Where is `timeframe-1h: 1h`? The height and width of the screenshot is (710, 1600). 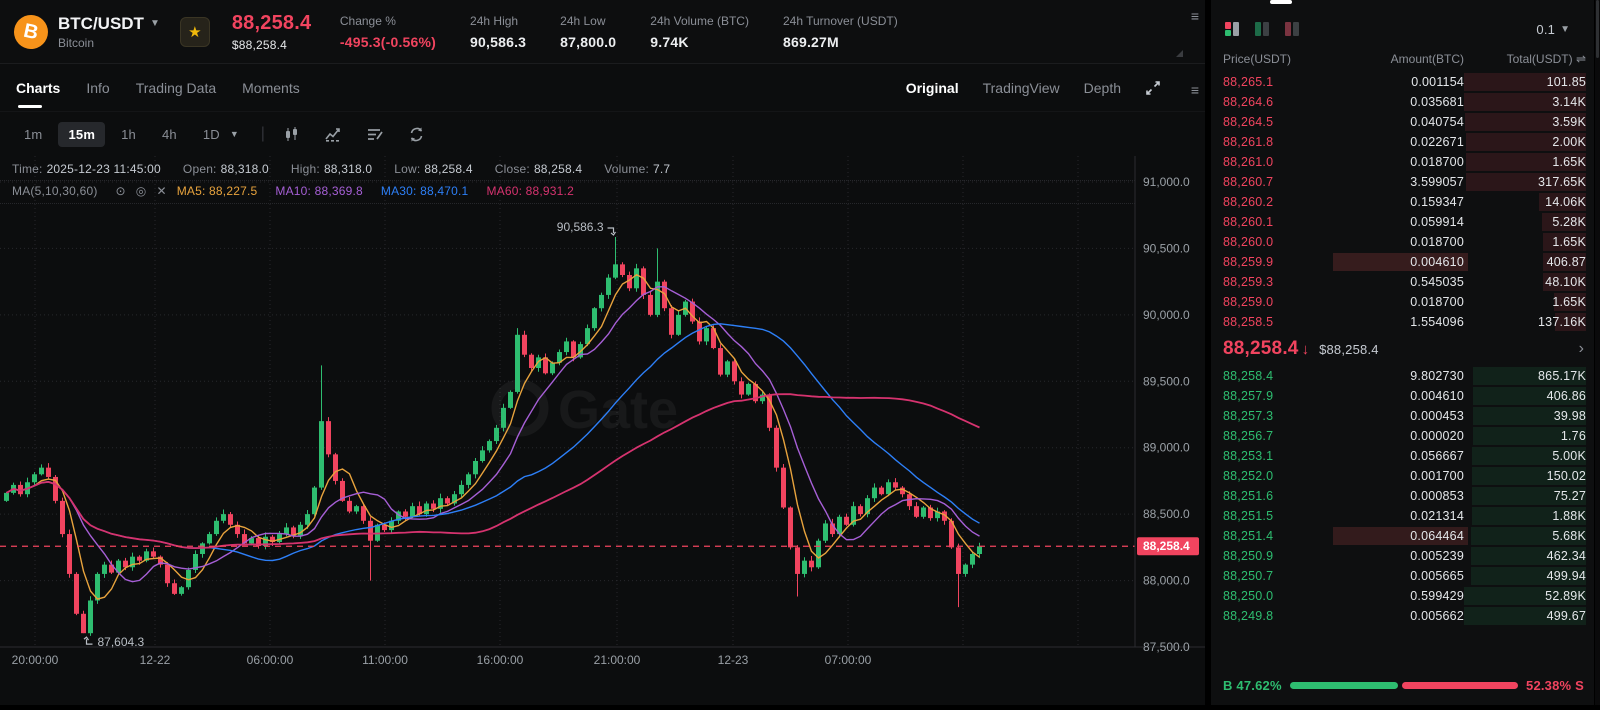 timeframe-1h: 1h is located at coordinates (128, 134).